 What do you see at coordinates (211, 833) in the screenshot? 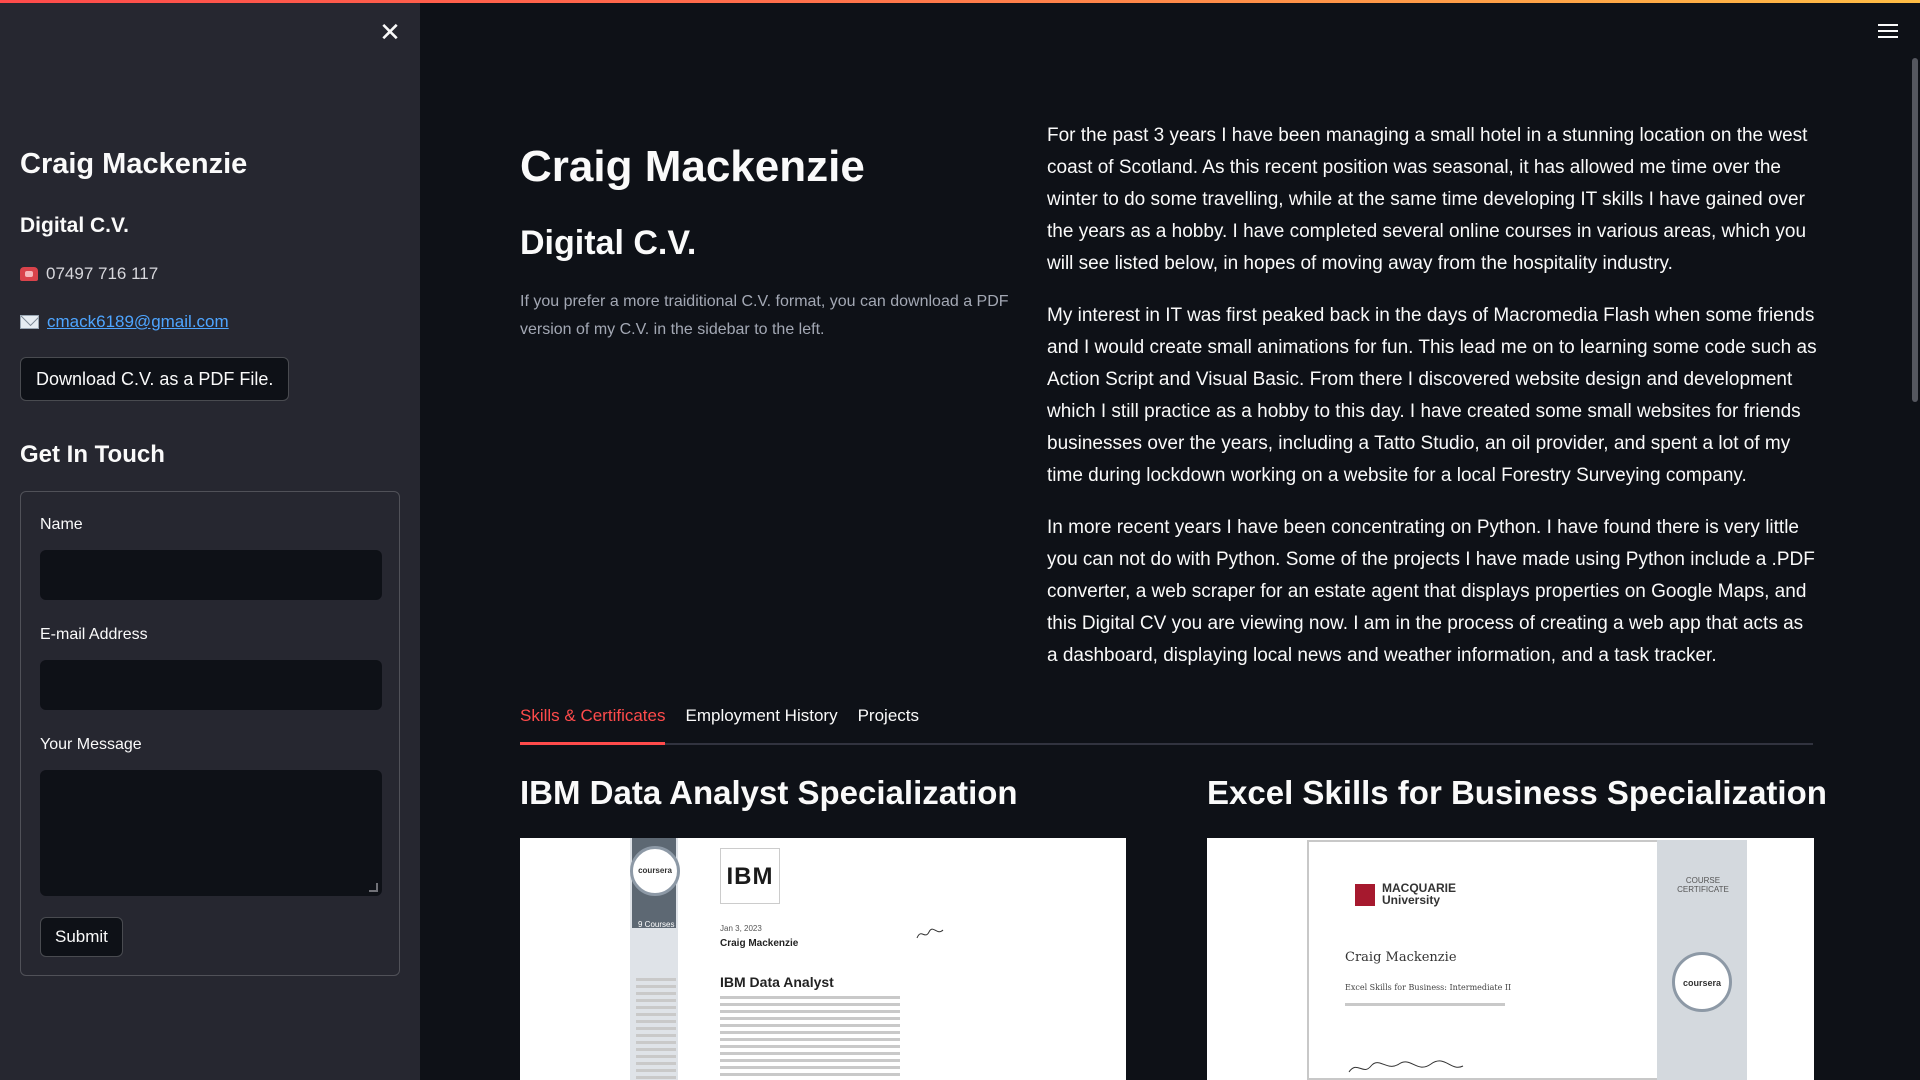
I see `message-textarea` at bounding box center [211, 833].